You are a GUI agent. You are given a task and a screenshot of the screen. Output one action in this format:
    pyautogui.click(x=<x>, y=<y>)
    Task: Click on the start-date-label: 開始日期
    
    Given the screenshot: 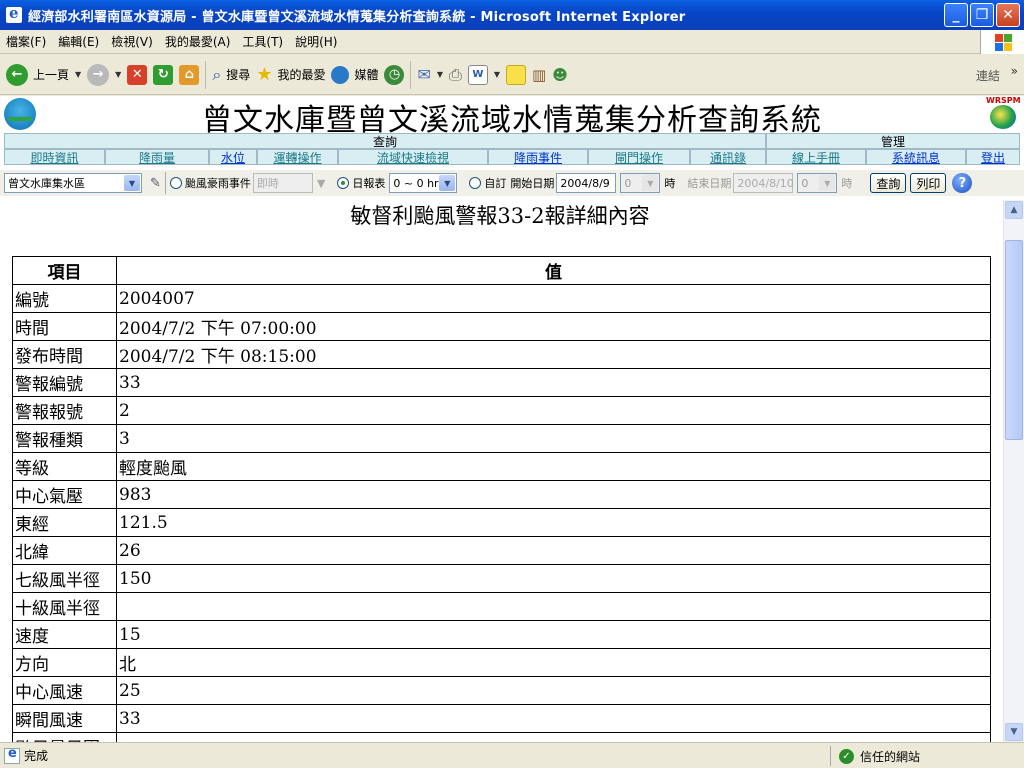 What is the action you would take?
    pyautogui.click(x=532, y=183)
    